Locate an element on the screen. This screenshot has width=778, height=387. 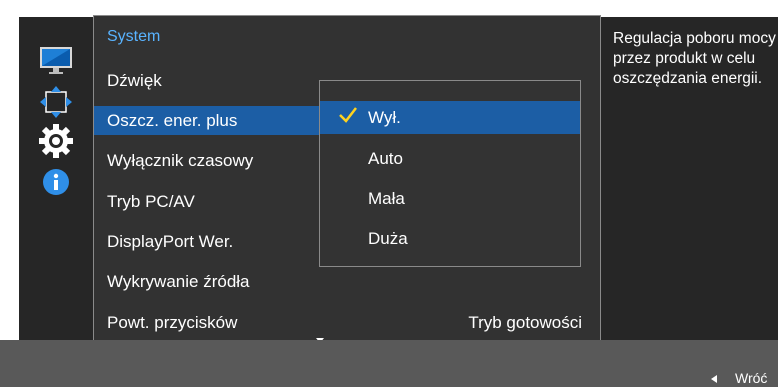
key-repeat-value: Tryb gotowości is located at coordinates (525, 322).